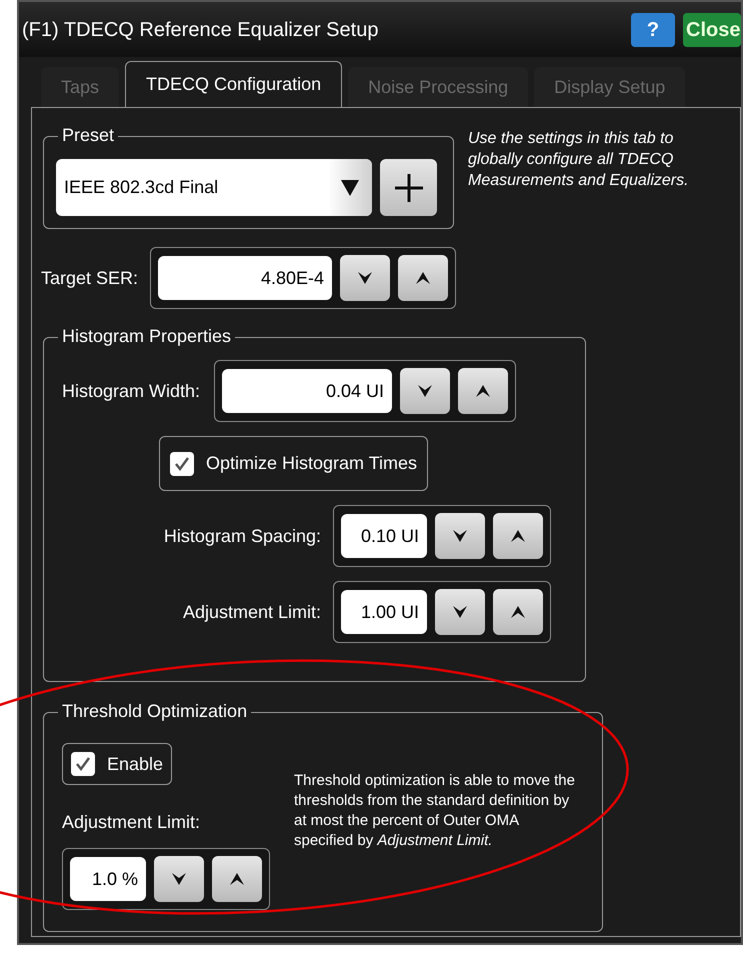 This screenshot has width=743, height=953. Describe the element at coordinates (653, 29) in the screenshot. I see `help-button: ?` at that location.